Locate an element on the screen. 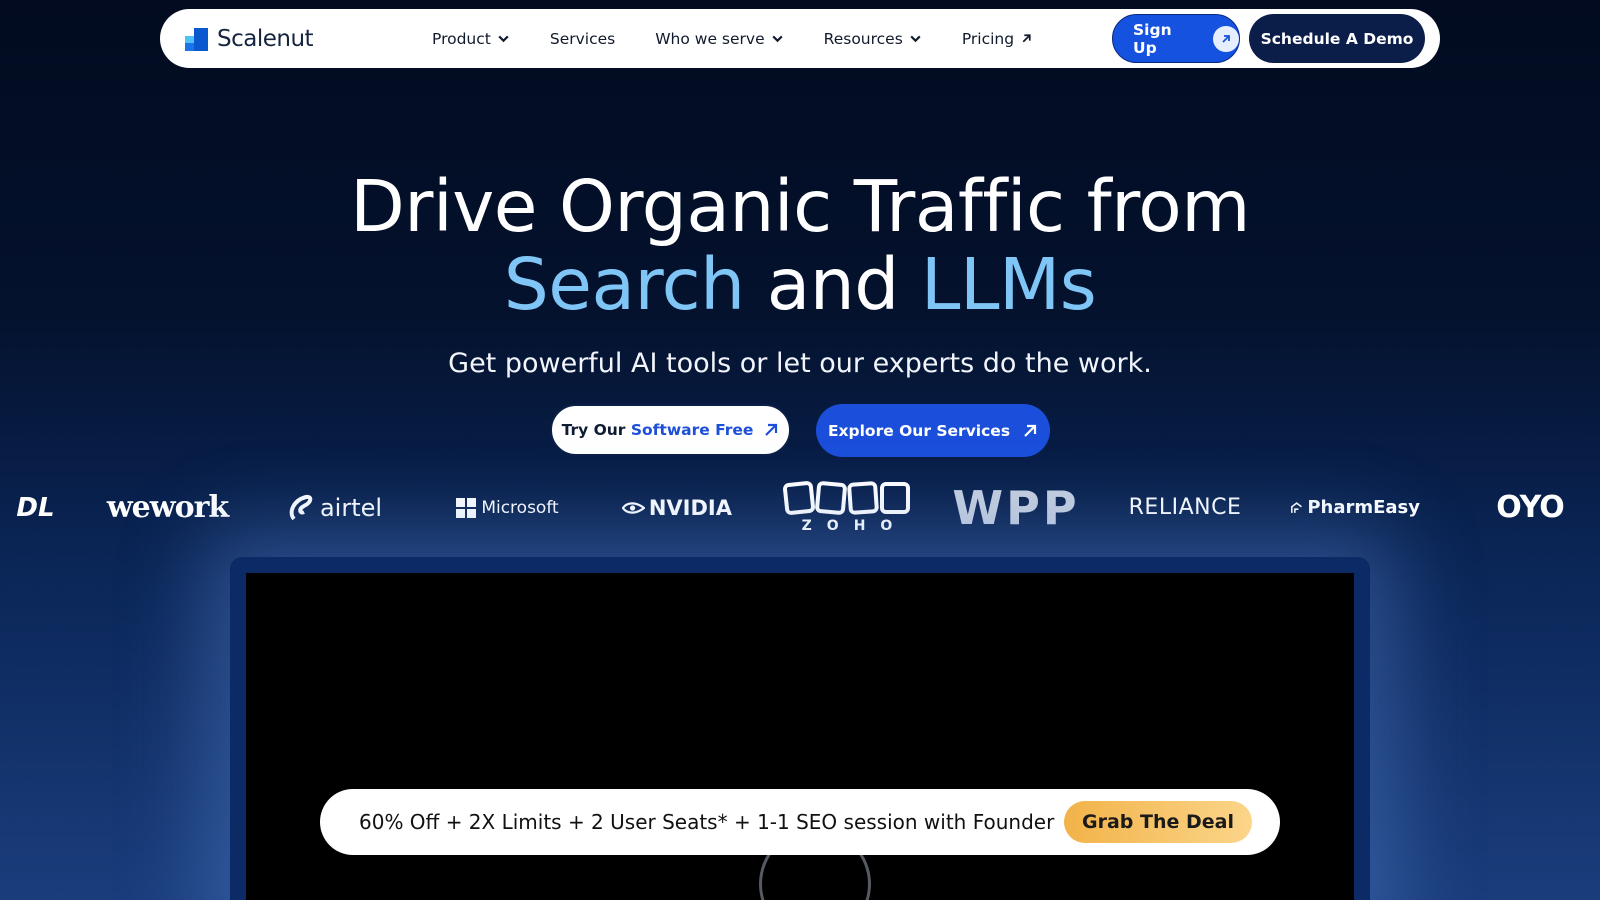  oyo-logo: OYO is located at coordinates (1530, 507).